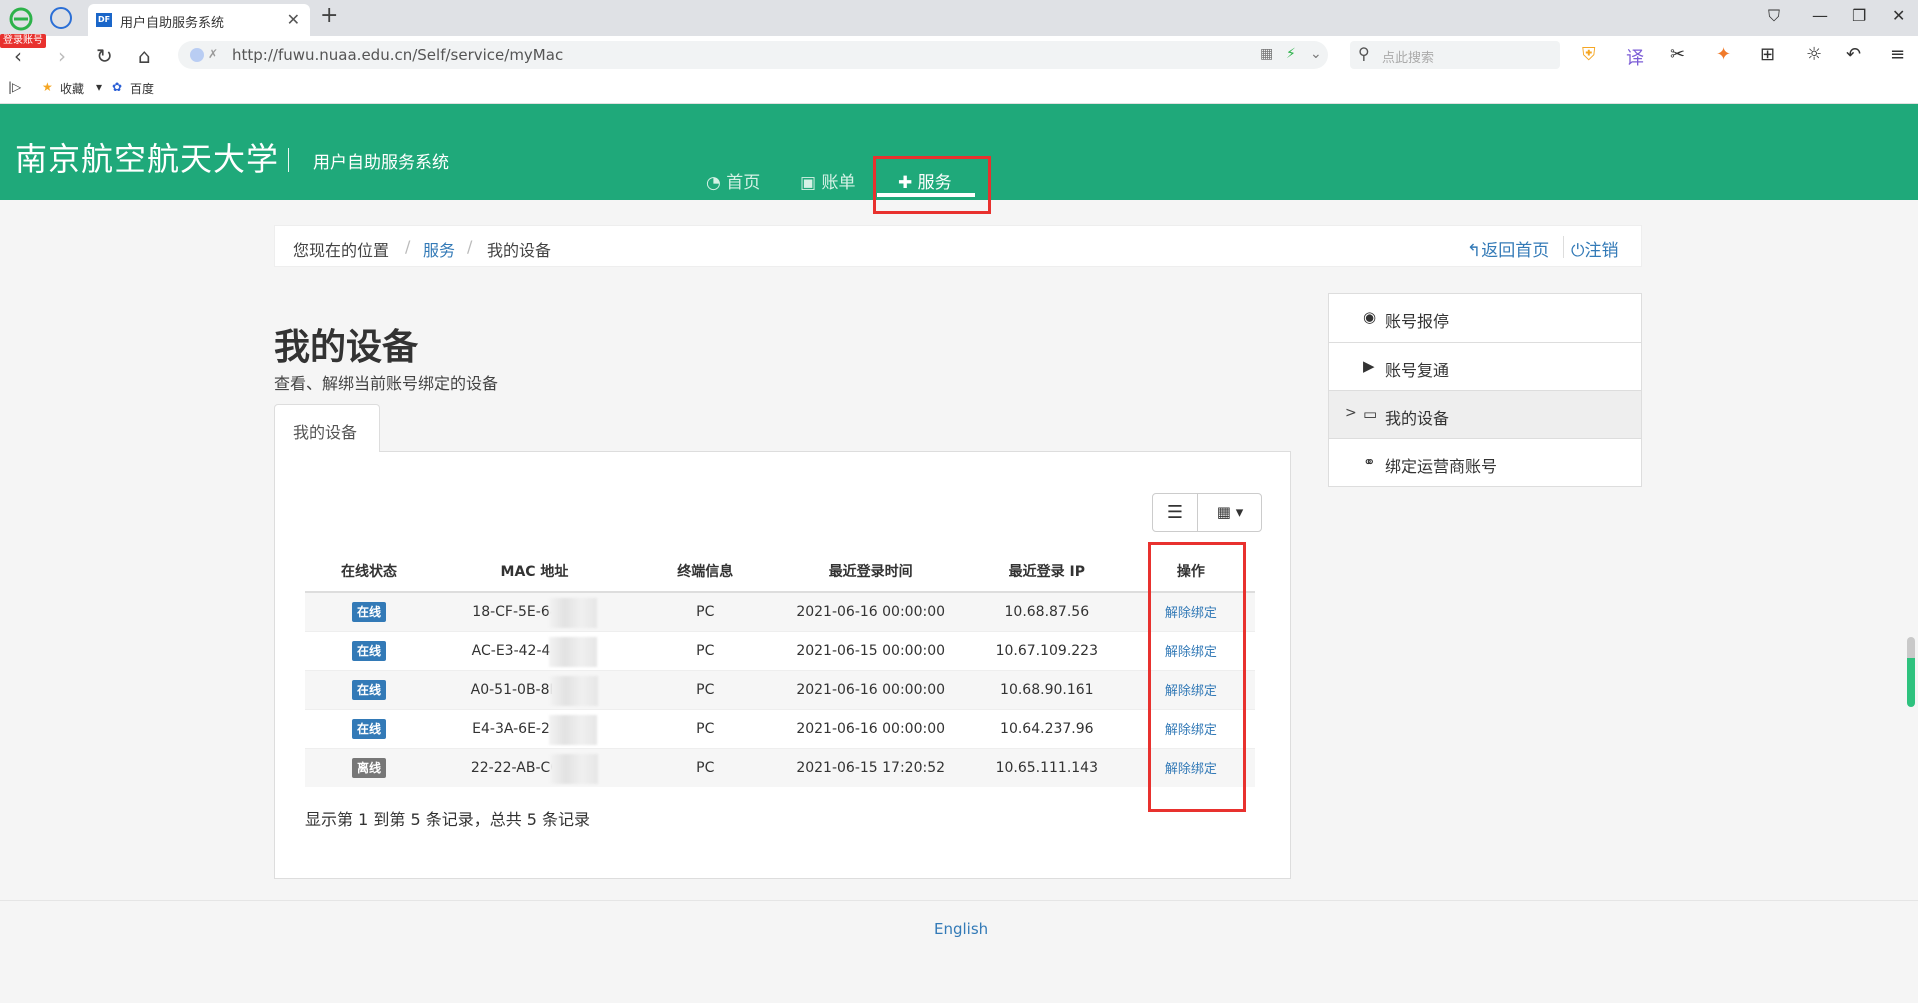 This screenshot has height=1003, width=1918. Describe the element at coordinates (827, 180) in the screenshot. I see `nav-bill: ▣ 账单` at that location.